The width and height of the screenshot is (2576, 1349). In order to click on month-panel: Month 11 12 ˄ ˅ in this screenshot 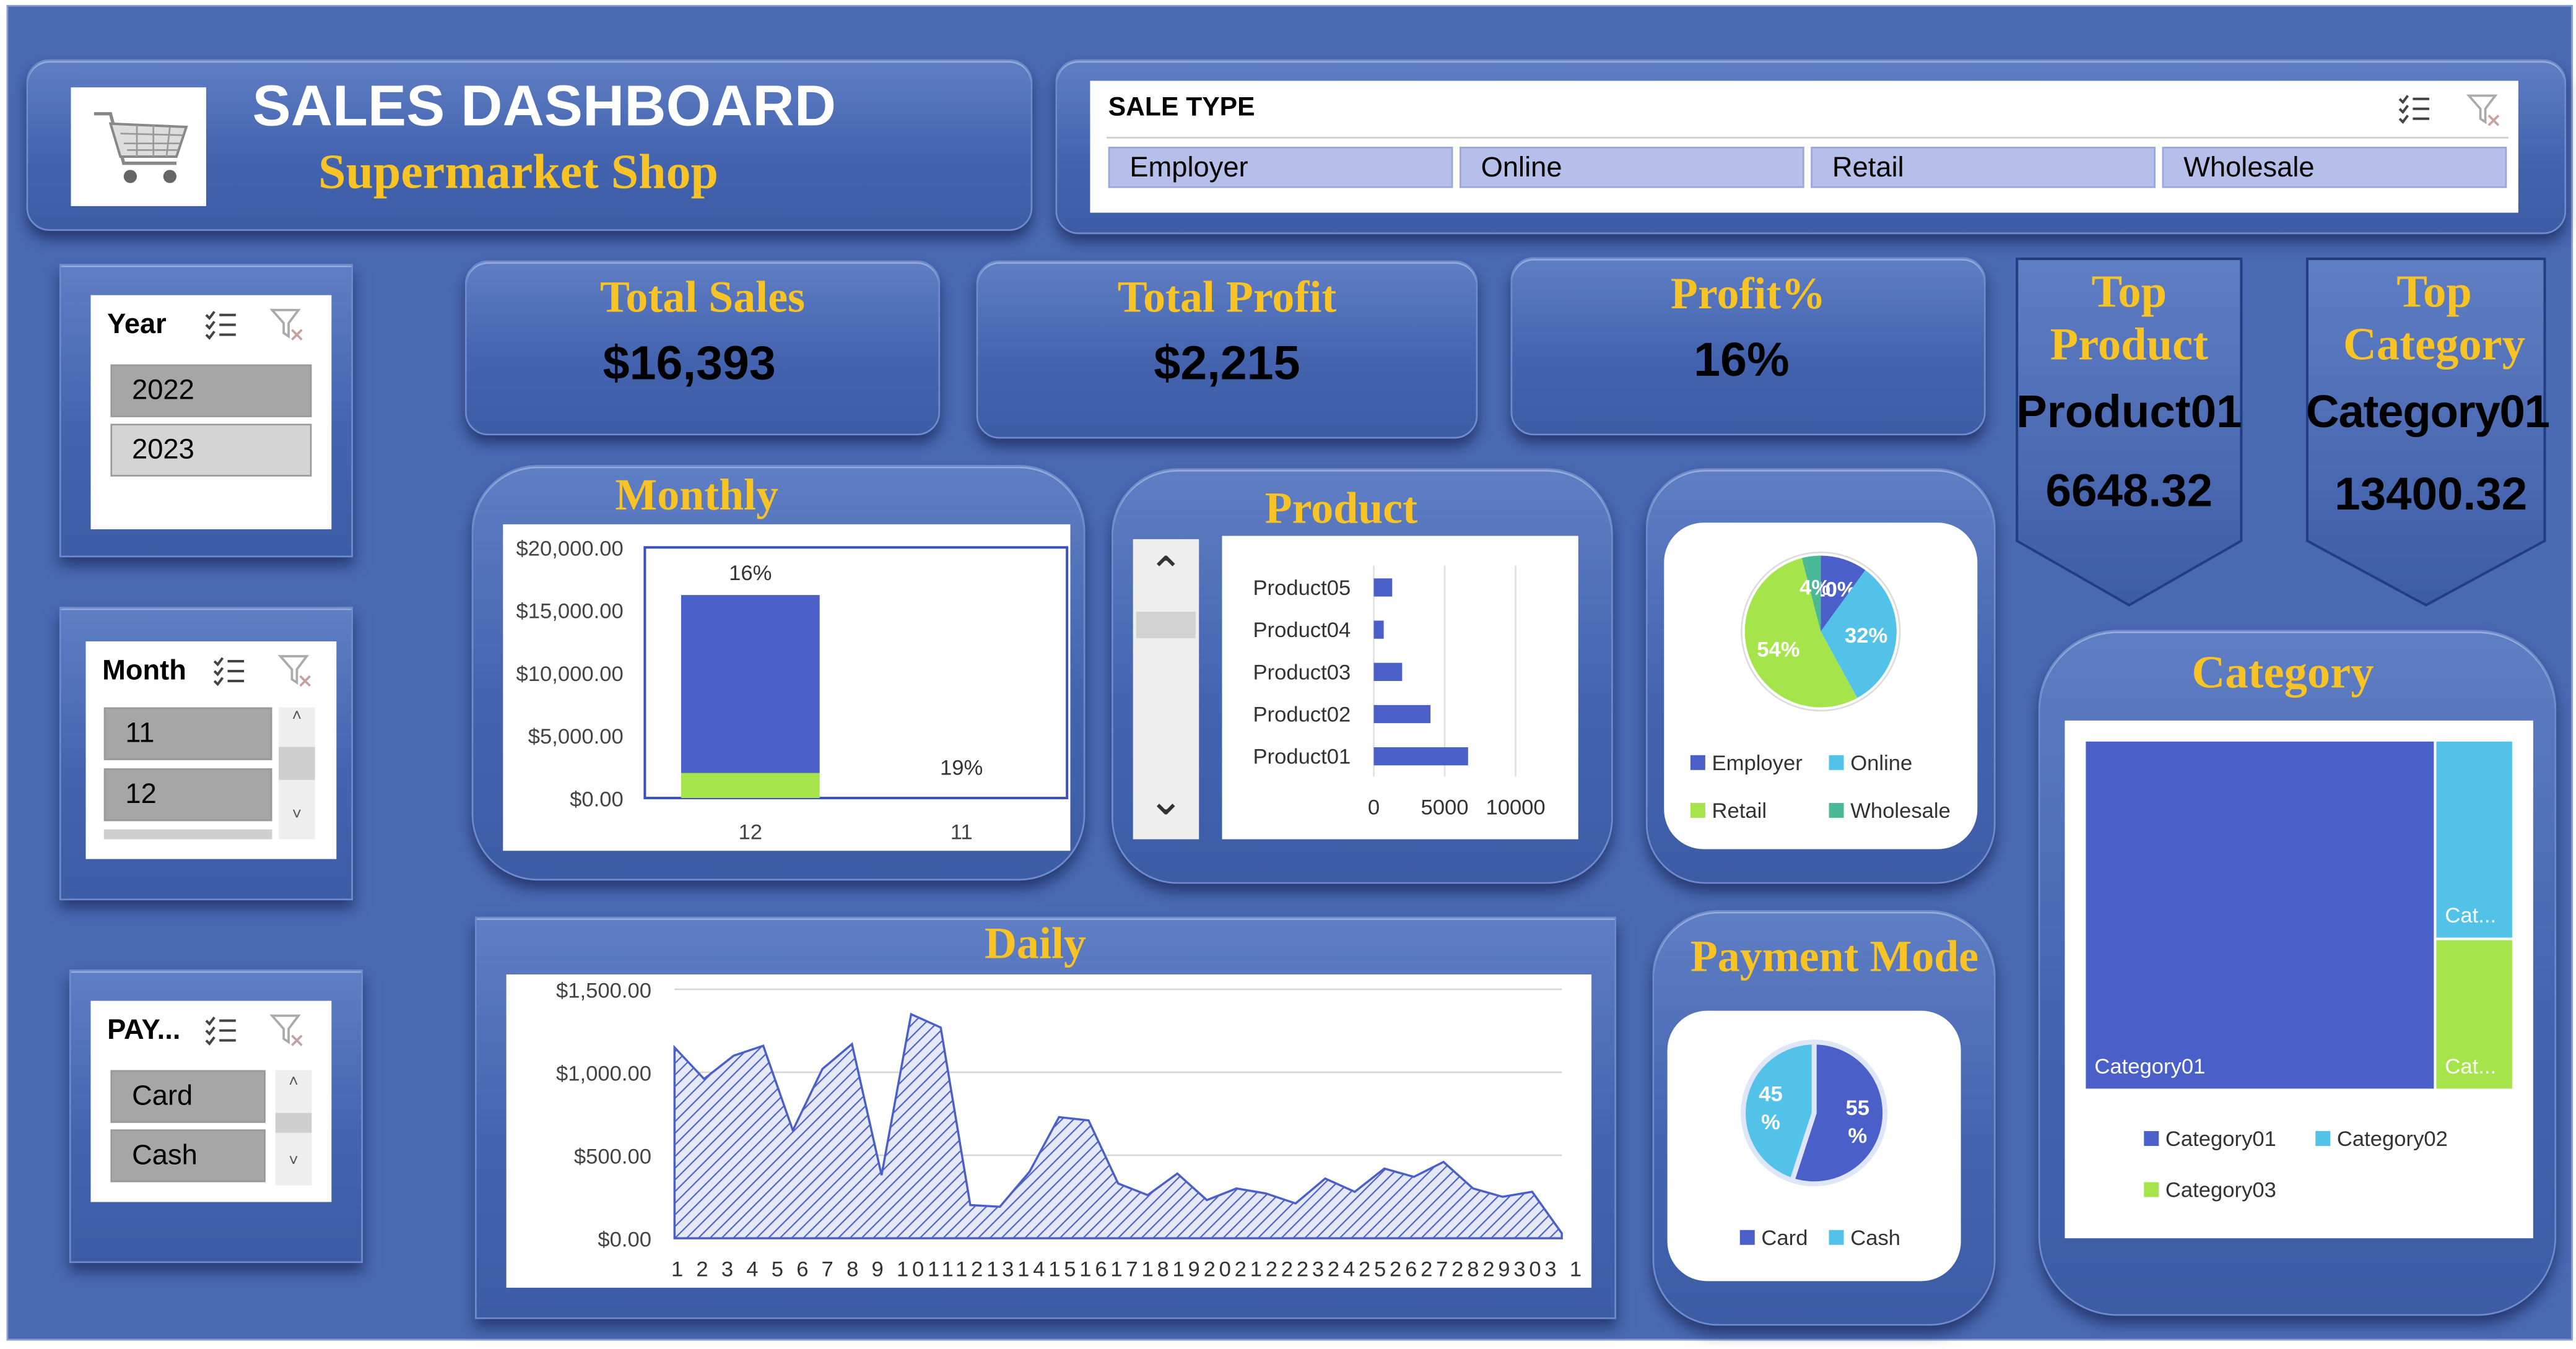, I will do `click(206, 754)`.